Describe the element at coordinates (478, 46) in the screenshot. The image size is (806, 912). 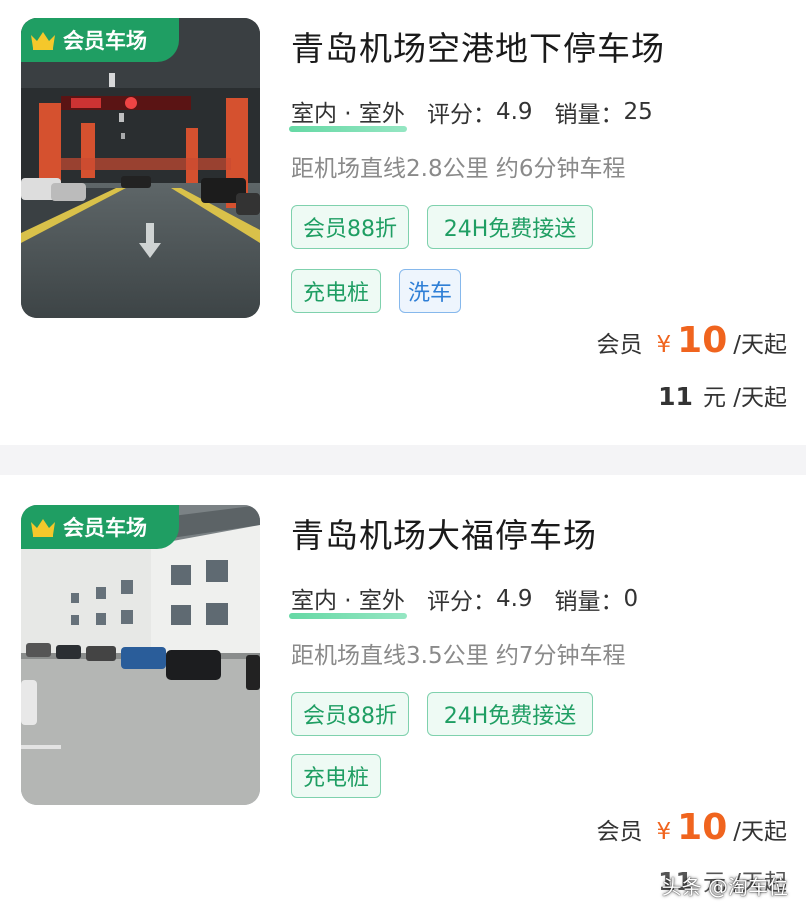
I see `lot-title: 青岛机场空港地下停车场` at that location.